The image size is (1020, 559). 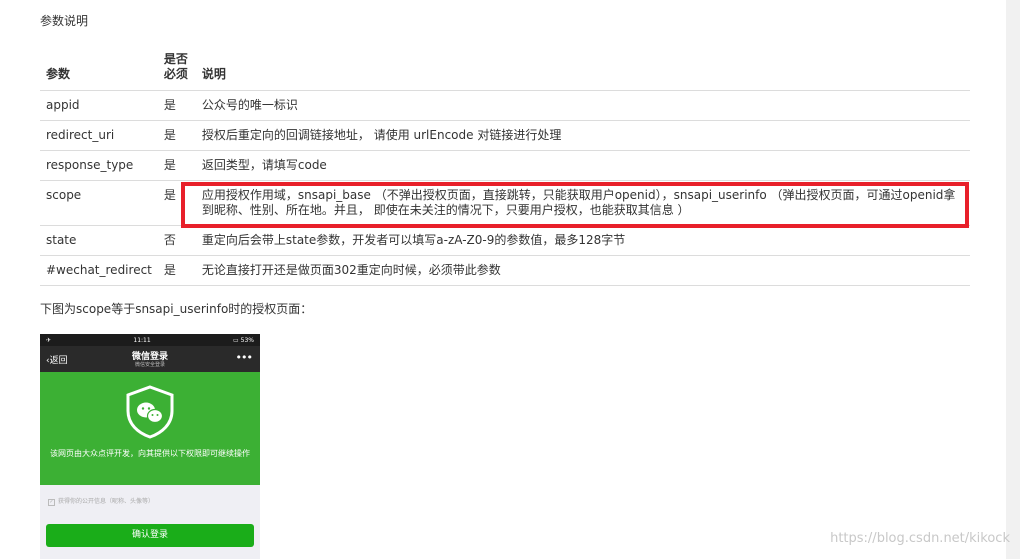 I want to click on param-desc: 公众号的唯一标识, so click(x=582, y=105).